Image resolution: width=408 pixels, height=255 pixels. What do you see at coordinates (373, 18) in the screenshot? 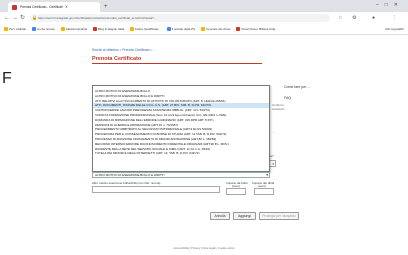
I see `profile-icon: ●` at bounding box center [373, 18].